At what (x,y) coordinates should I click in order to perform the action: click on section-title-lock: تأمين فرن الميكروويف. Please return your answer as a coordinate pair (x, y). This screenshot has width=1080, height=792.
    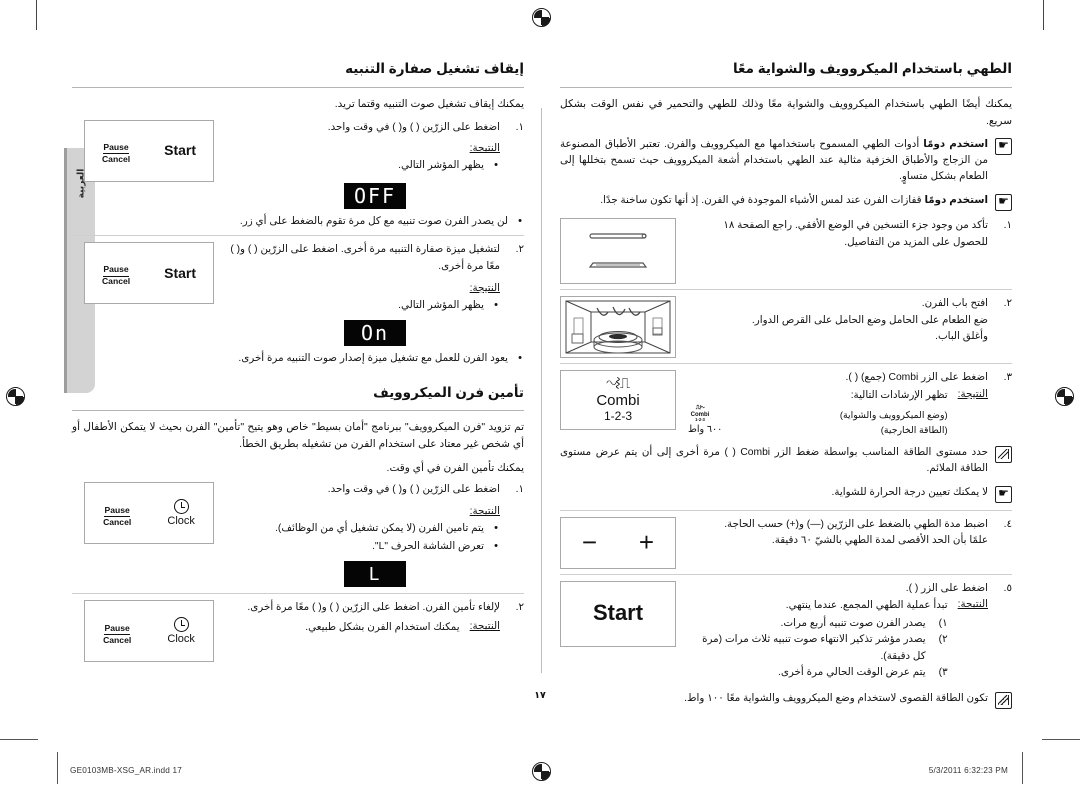
    Looking at the image, I should click on (448, 392).